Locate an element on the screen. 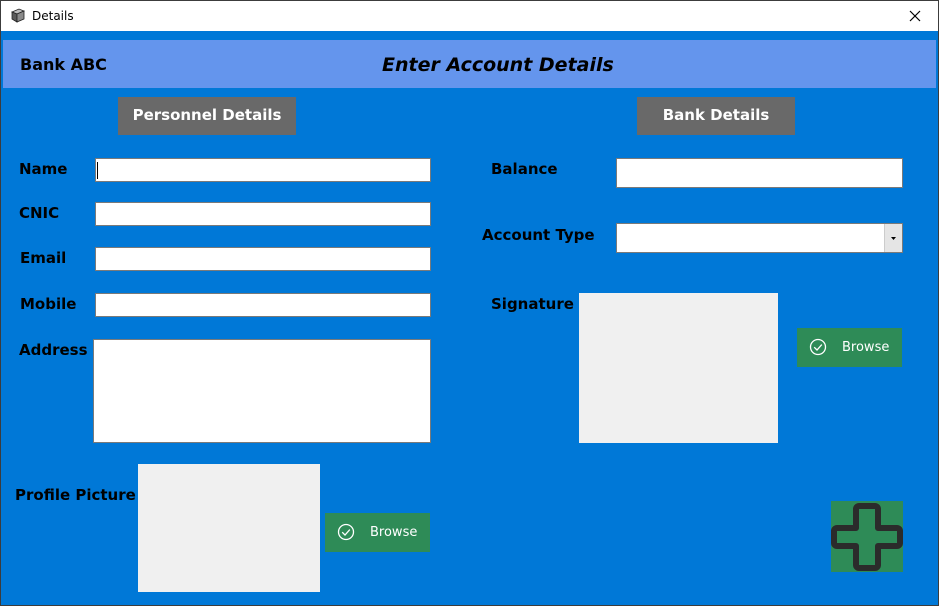 Image resolution: width=939 pixels, height=606 pixels. add-account-button is located at coordinates (867, 536).